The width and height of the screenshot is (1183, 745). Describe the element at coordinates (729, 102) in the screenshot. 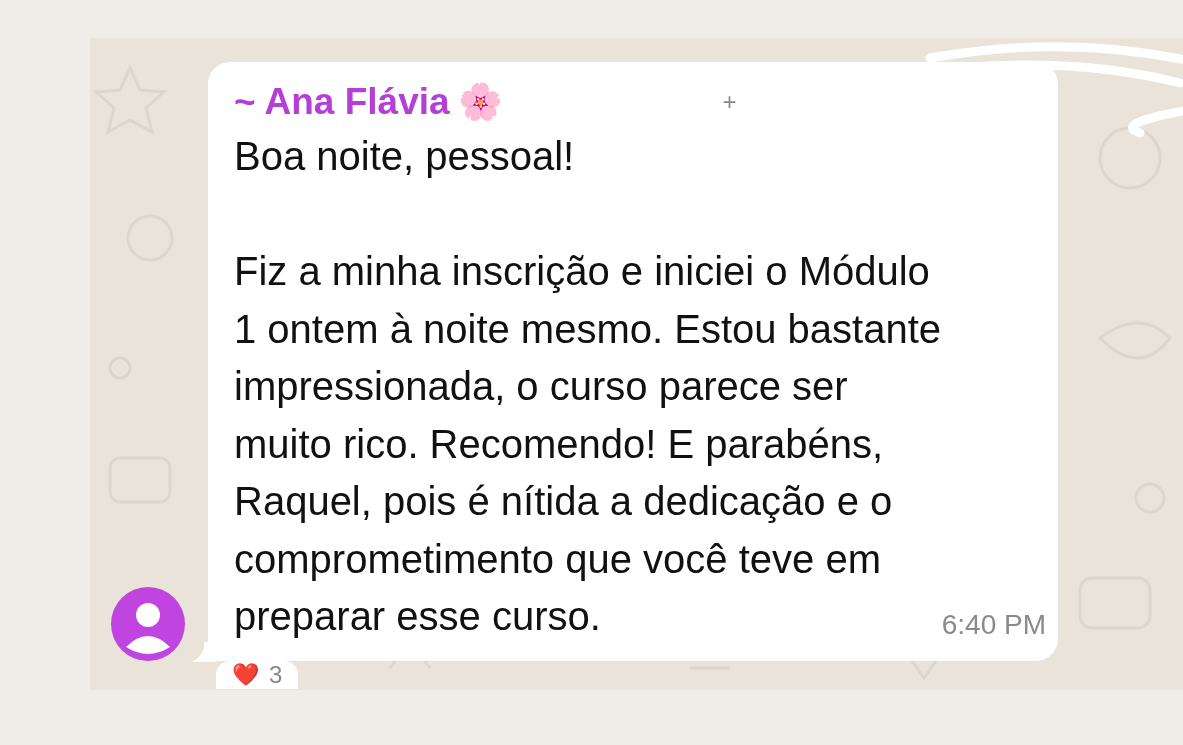

I see `phone-number: +` at that location.